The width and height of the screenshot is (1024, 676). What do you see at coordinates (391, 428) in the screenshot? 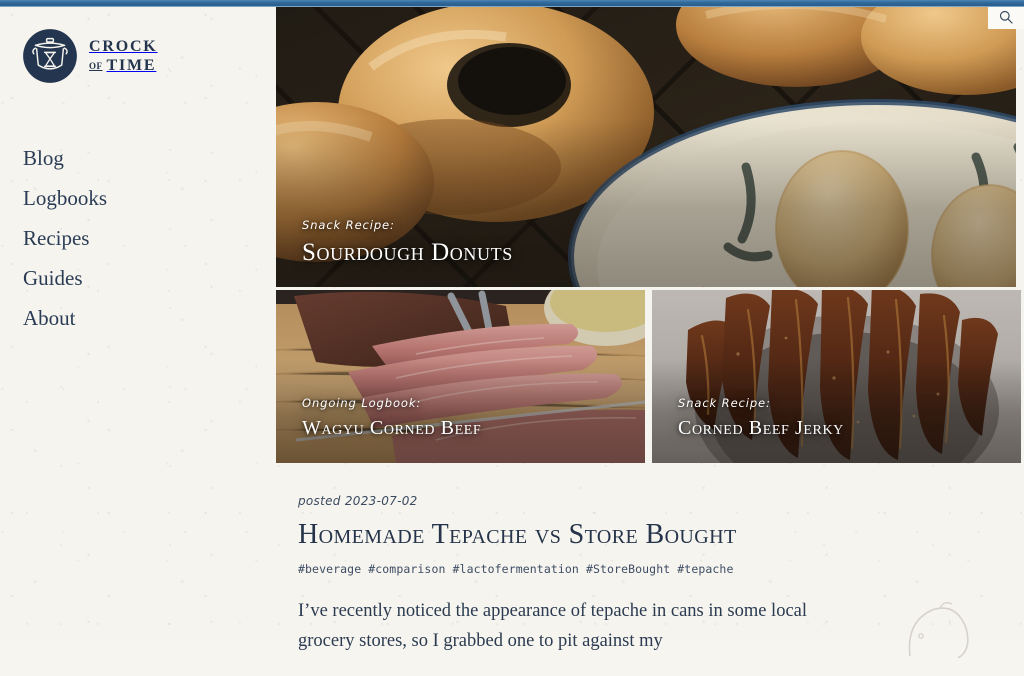
I see `card-title: Wagyu Corned Beef` at bounding box center [391, 428].